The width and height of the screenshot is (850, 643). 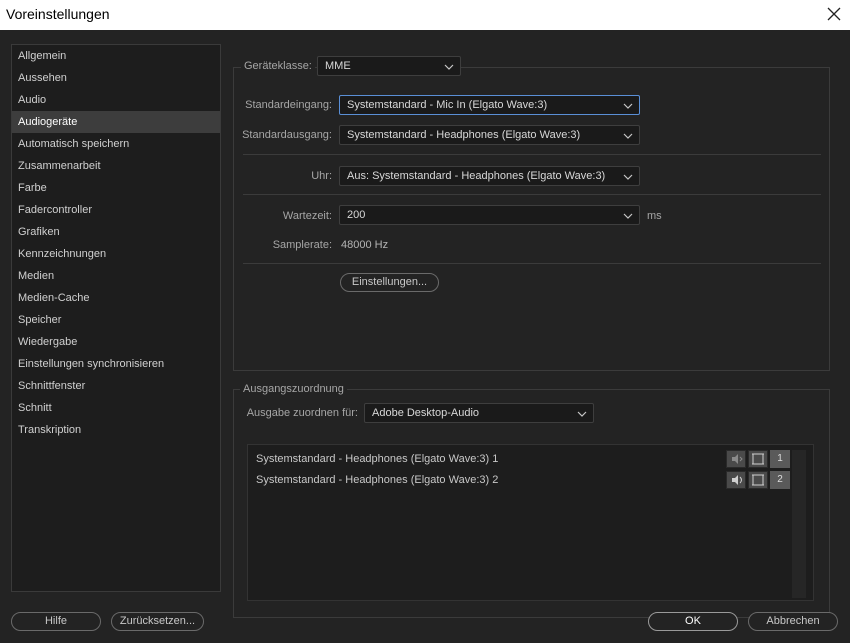 What do you see at coordinates (293, 389) in the screenshot?
I see `output-mapping-legend: Ausgangszuordnung` at bounding box center [293, 389].